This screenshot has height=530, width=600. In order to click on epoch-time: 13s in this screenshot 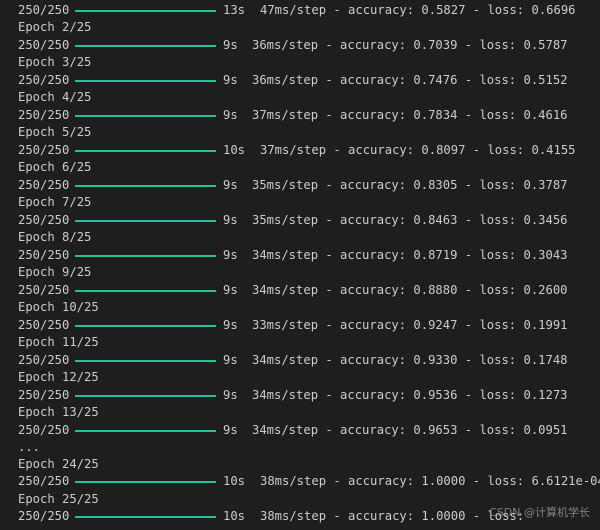, I will do `click(234, 10)`.